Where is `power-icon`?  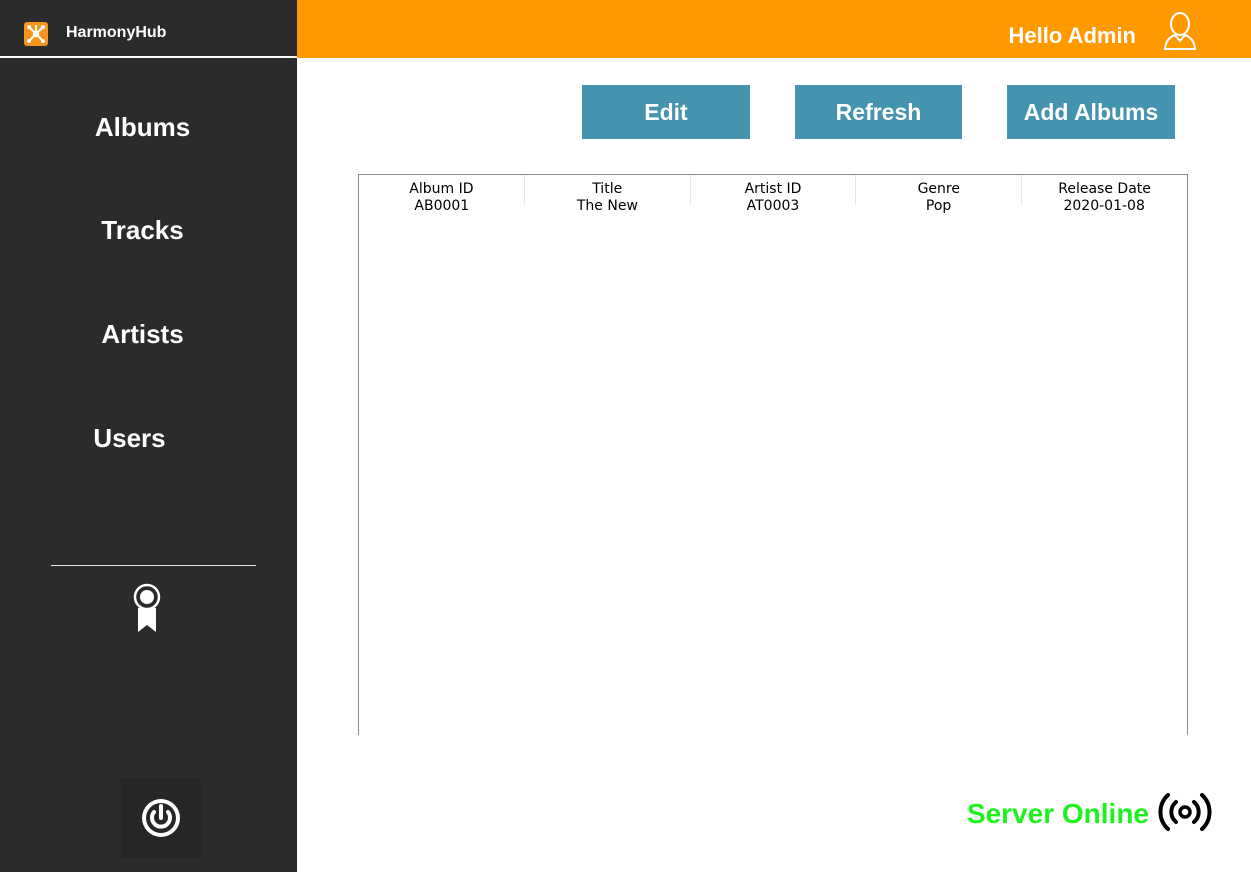 power-icon is located at coordinates (161, 818).